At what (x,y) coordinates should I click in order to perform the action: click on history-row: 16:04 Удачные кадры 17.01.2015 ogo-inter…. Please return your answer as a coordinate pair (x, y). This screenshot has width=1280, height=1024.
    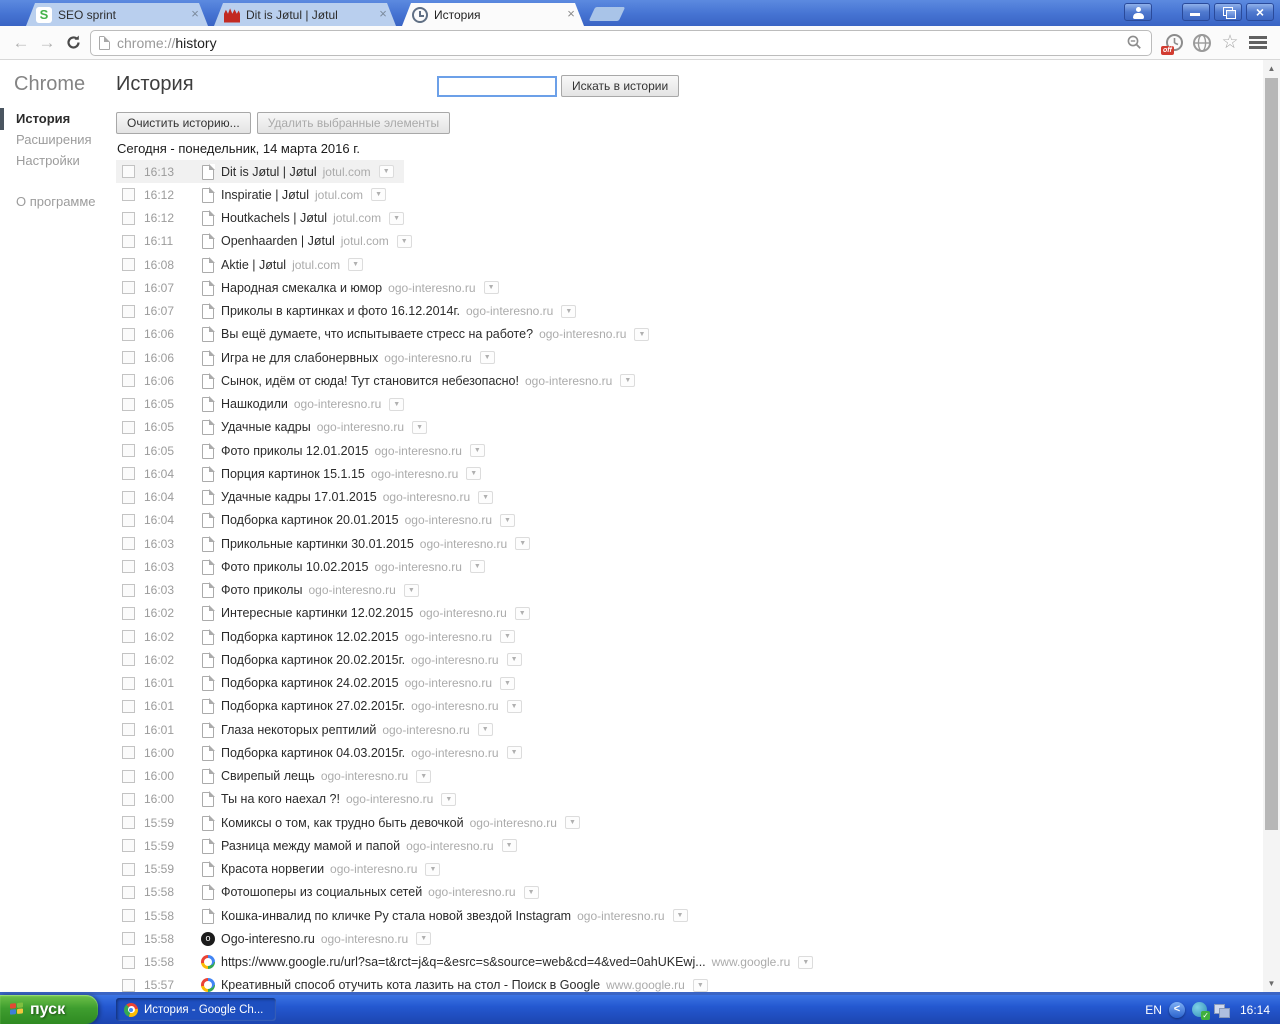
    Looking at the image, I should click on (309, 497).